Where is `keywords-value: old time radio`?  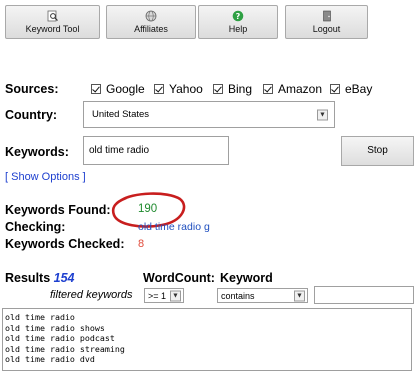 keywords-value: old time radio is located at coordinates (119, 150).